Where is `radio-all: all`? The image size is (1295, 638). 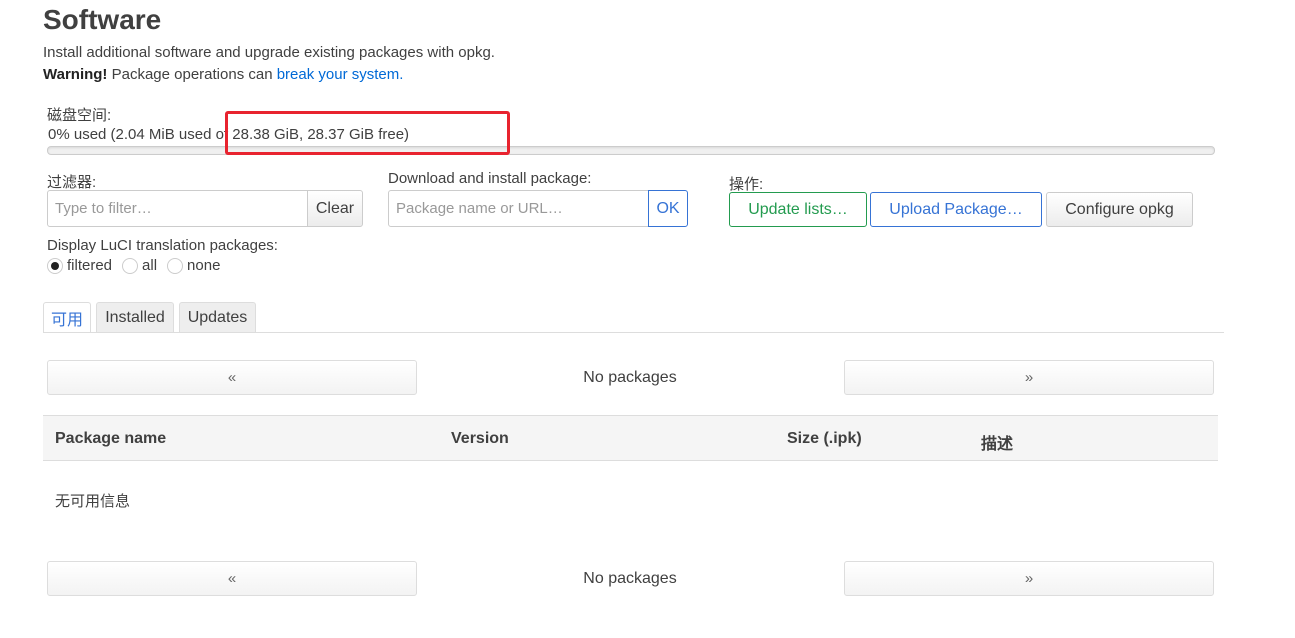 radio-all: all is located at coordinates (139, 265).